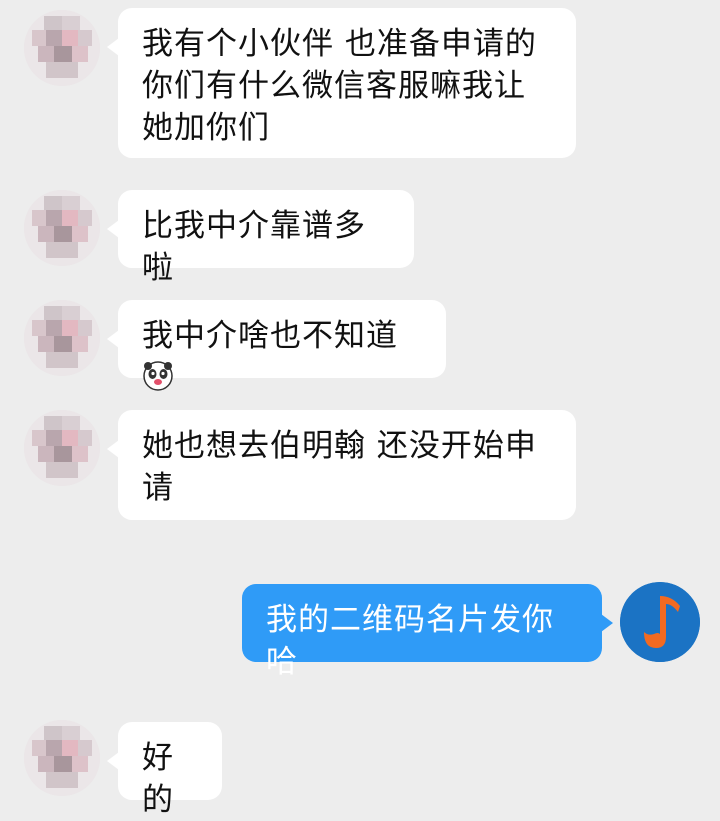  I want to click on message-text: 我的二维码名片发你哈, so click(410, 641).